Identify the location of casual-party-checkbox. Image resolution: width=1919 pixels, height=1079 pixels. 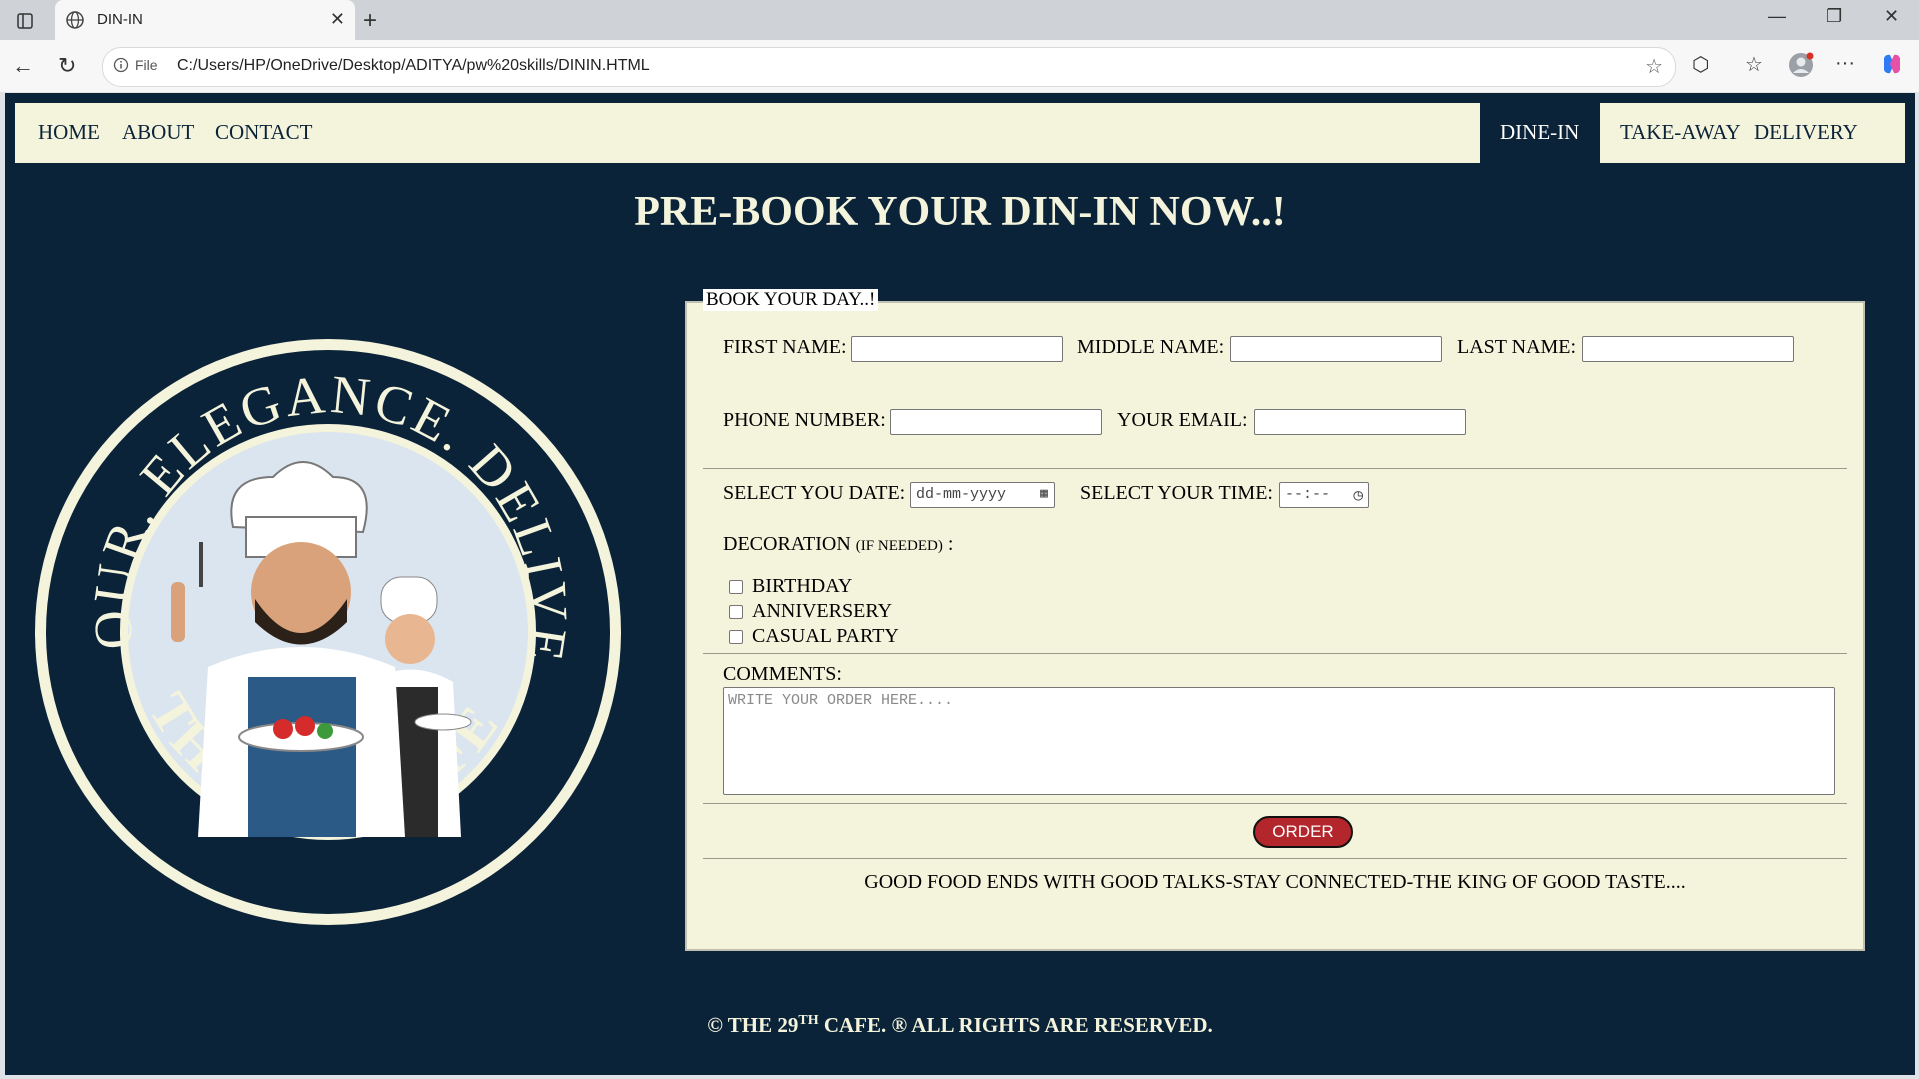
(736, 637).